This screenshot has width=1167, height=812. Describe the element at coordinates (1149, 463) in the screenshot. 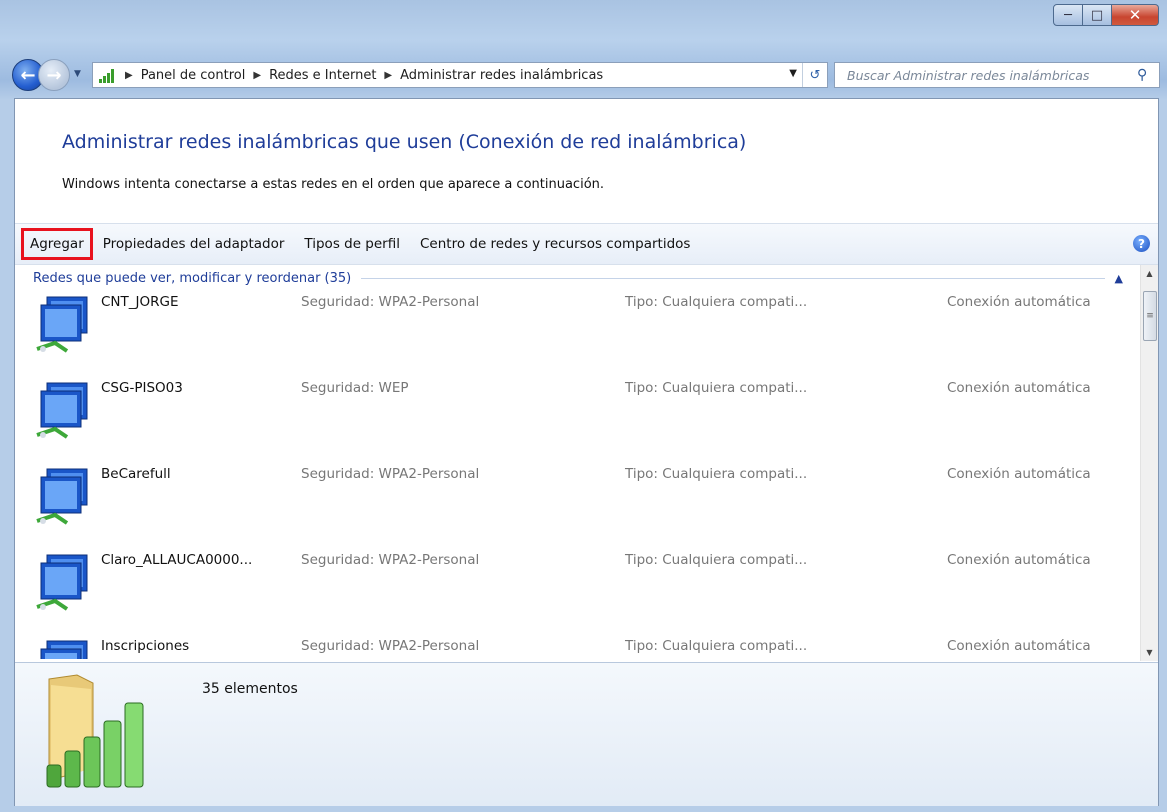

I see `vertical-scrollbar: ▲ ≡ ▼` at that location.